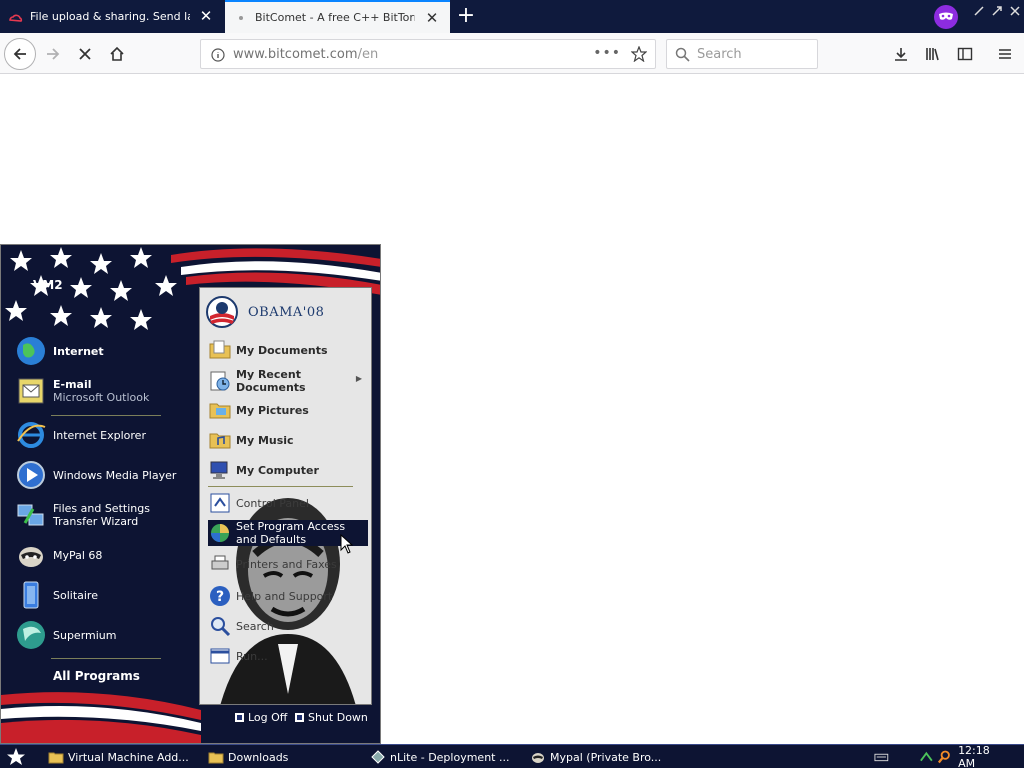 Image resolution: width=1024 pixels, height=770 pixels. I want to click on tab-label: BitComet - A free C++ BitTorrent, so click(335, 17).